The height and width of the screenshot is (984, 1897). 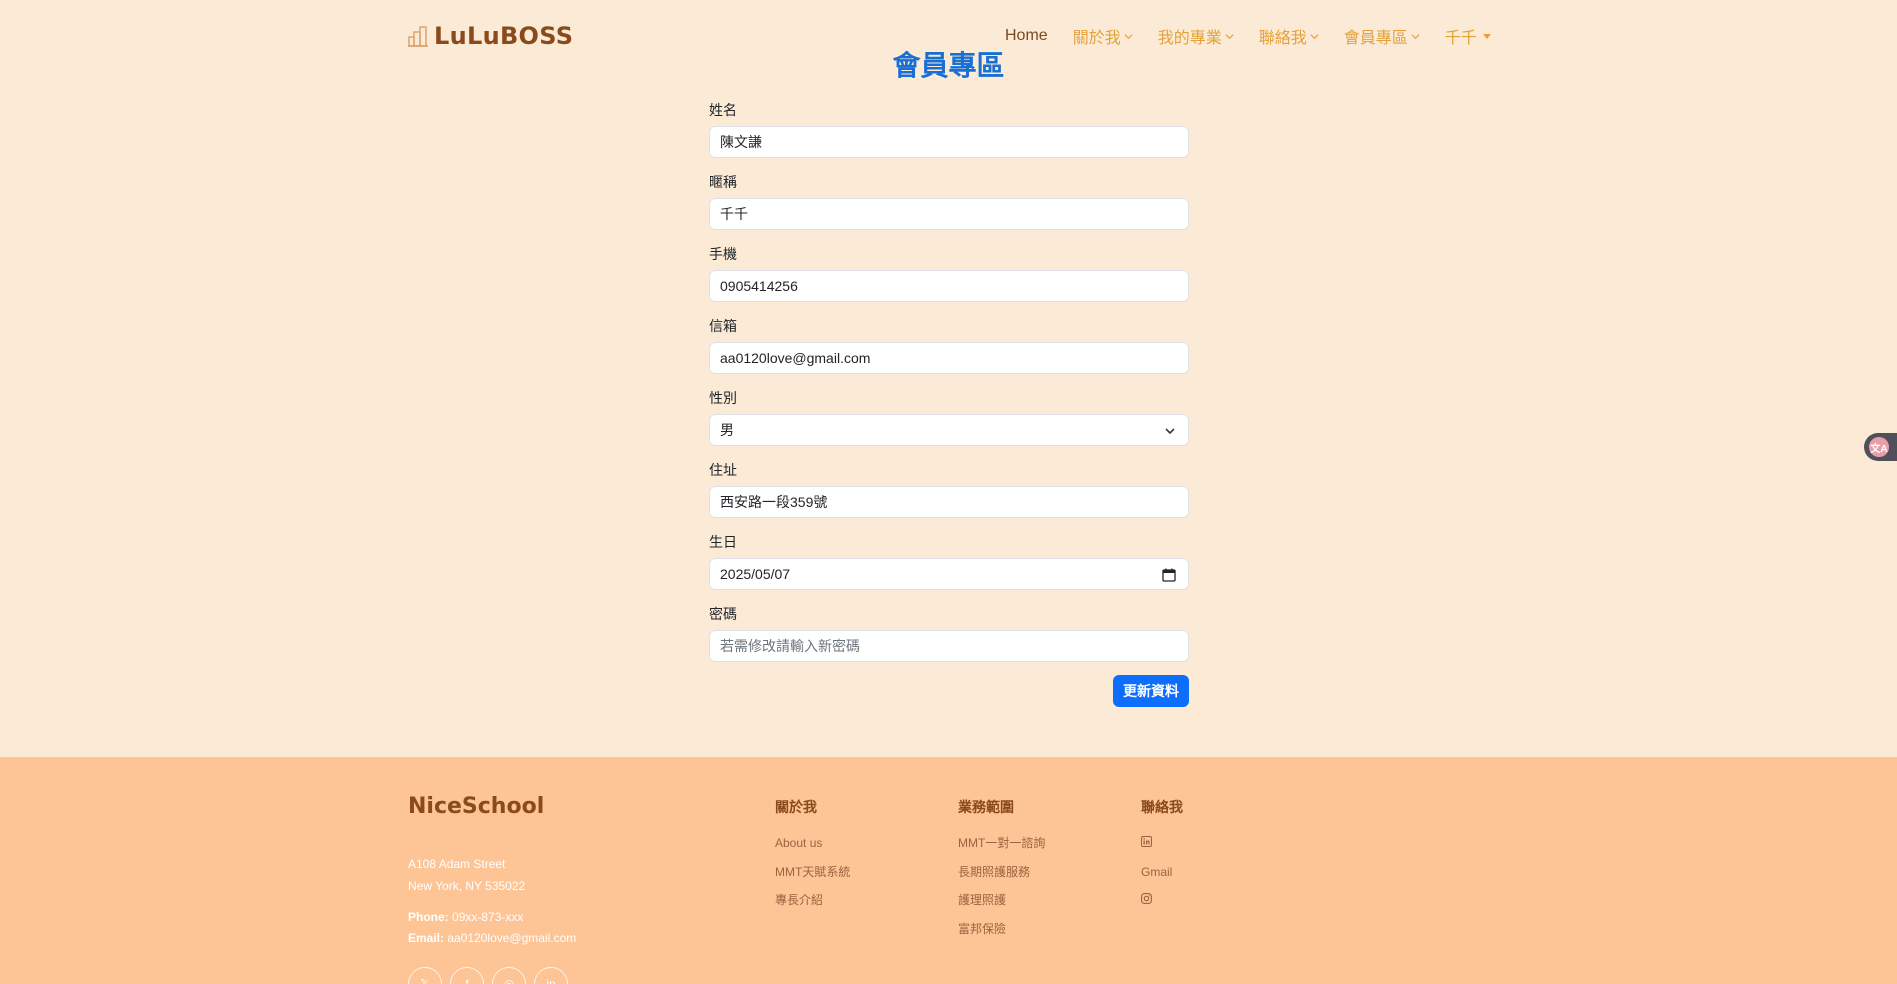 What do you see at coordinates (428, 917) in the screenshot?
I see `phone-label: Phone:` at bounding box center [428, 917].